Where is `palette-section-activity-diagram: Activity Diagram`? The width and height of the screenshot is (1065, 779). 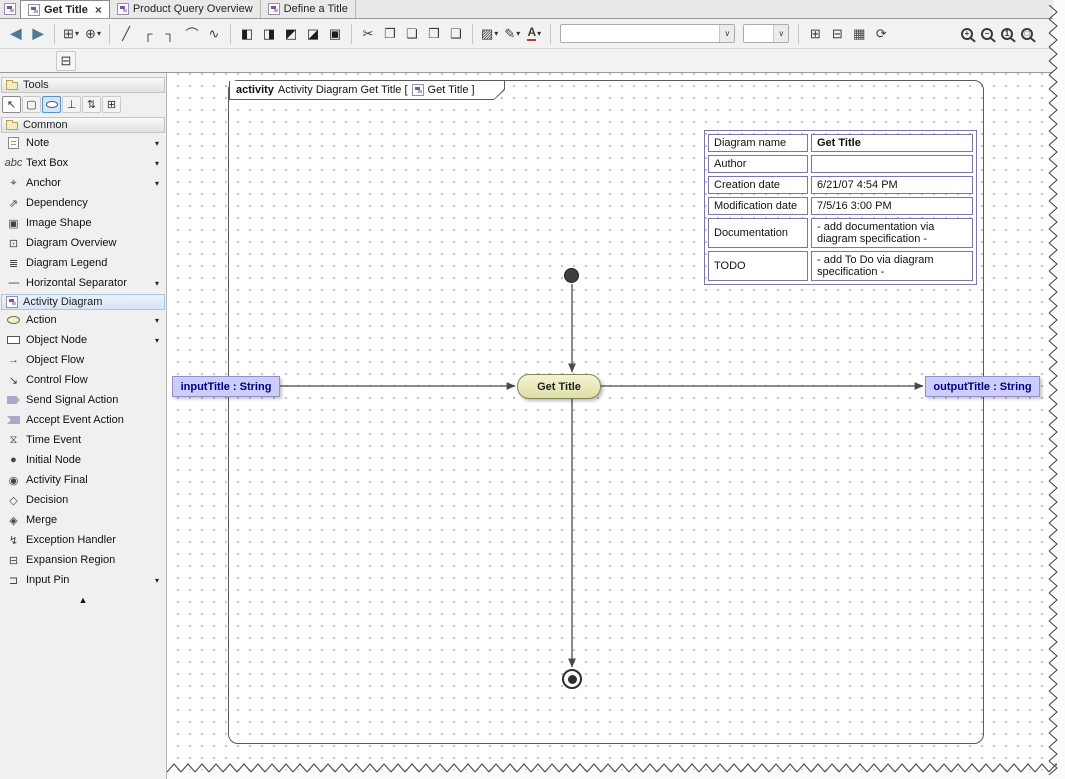 palette-section-activity-diagram: Activity Diagram is located at coordinates (83, 302).